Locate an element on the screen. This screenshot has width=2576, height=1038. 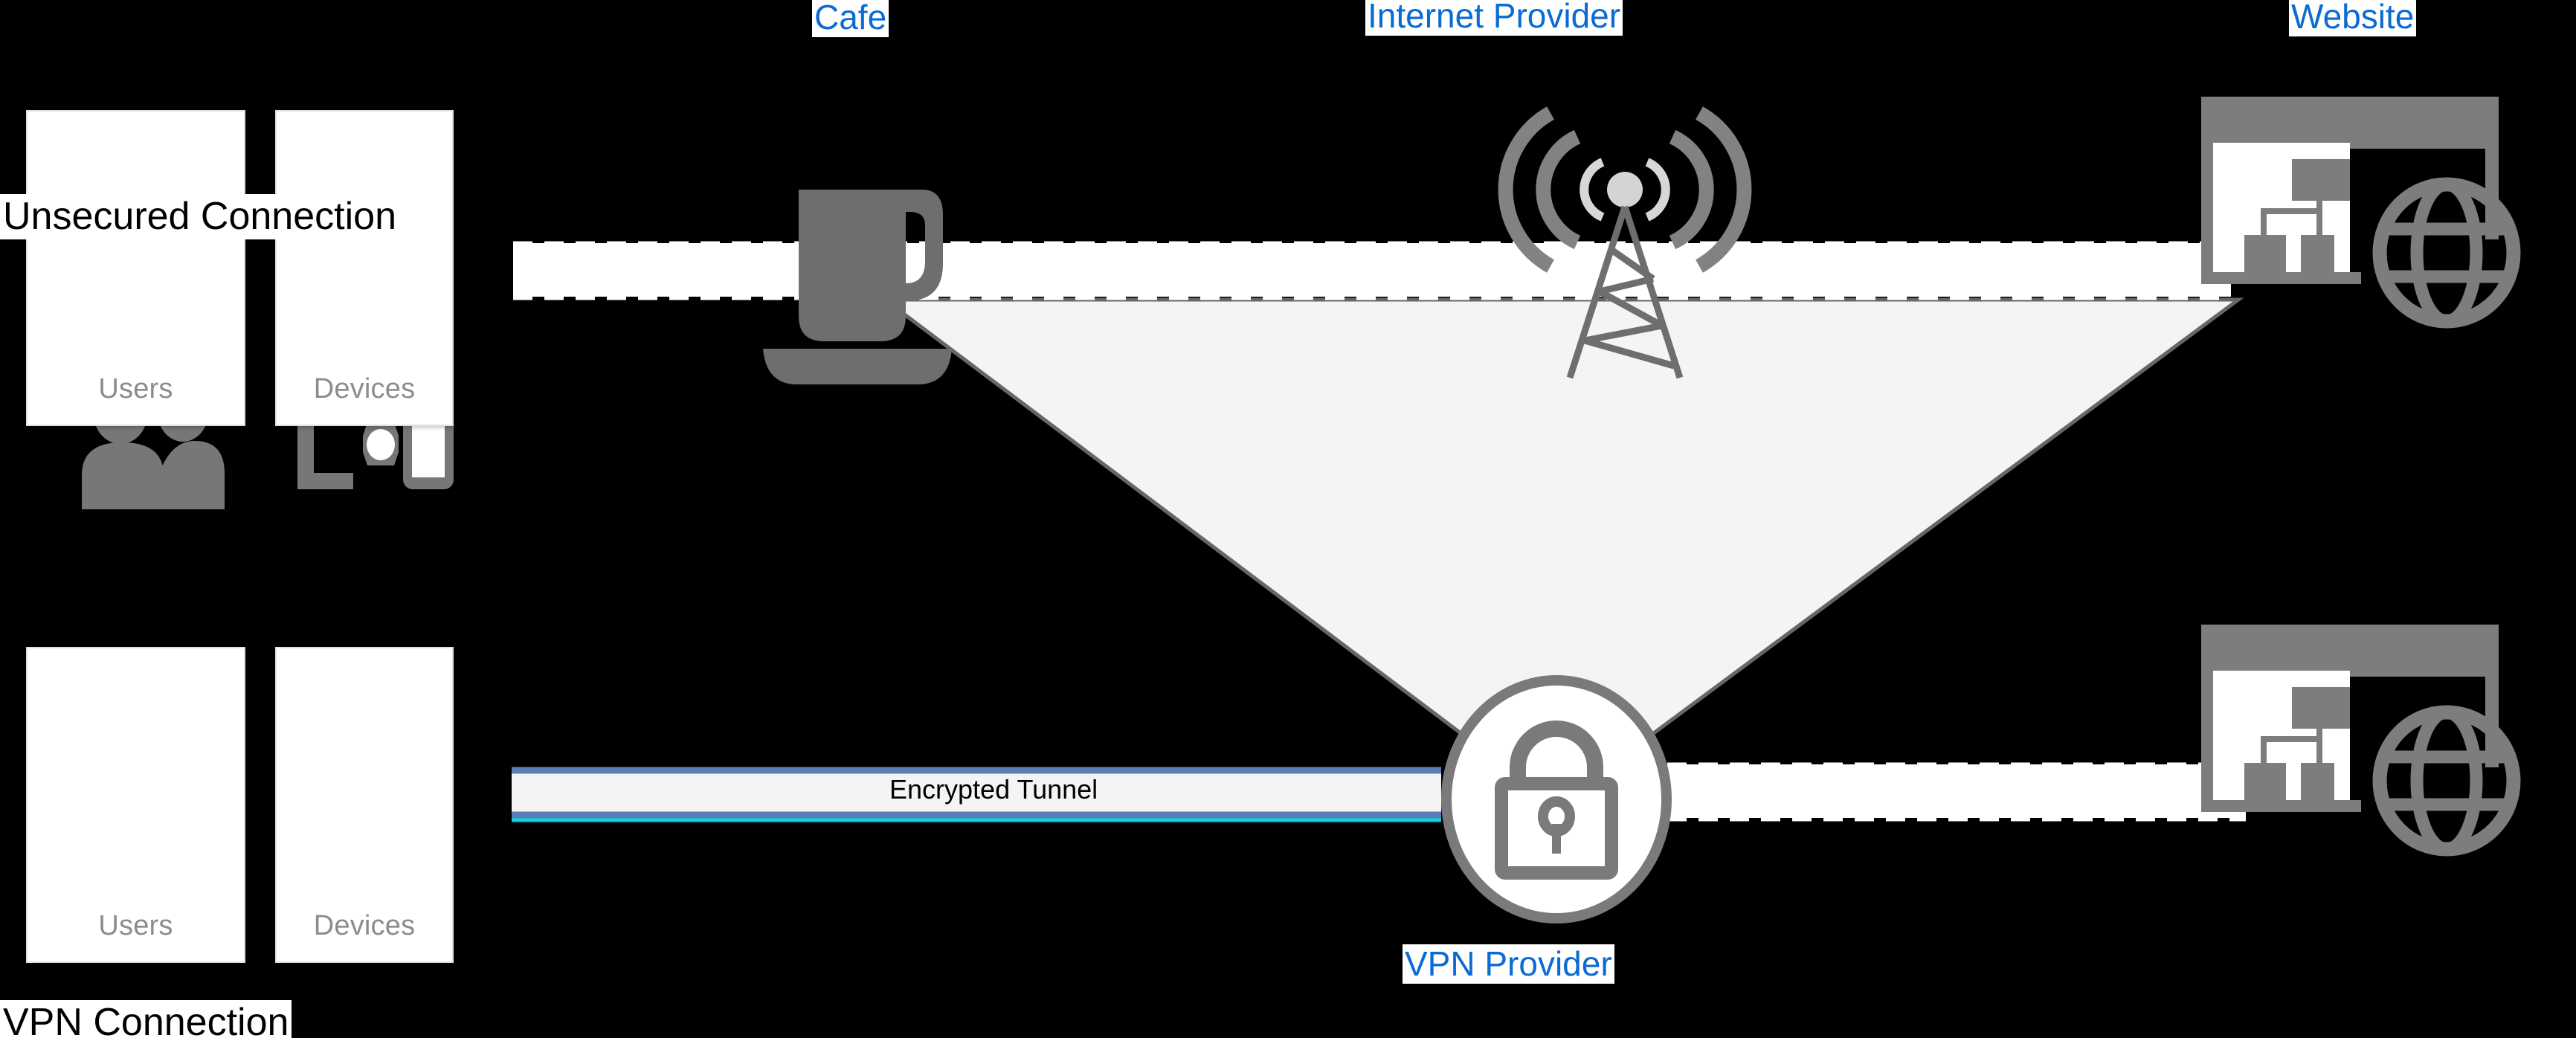
unsecured-path-band is located at coordinates (1372, 270).